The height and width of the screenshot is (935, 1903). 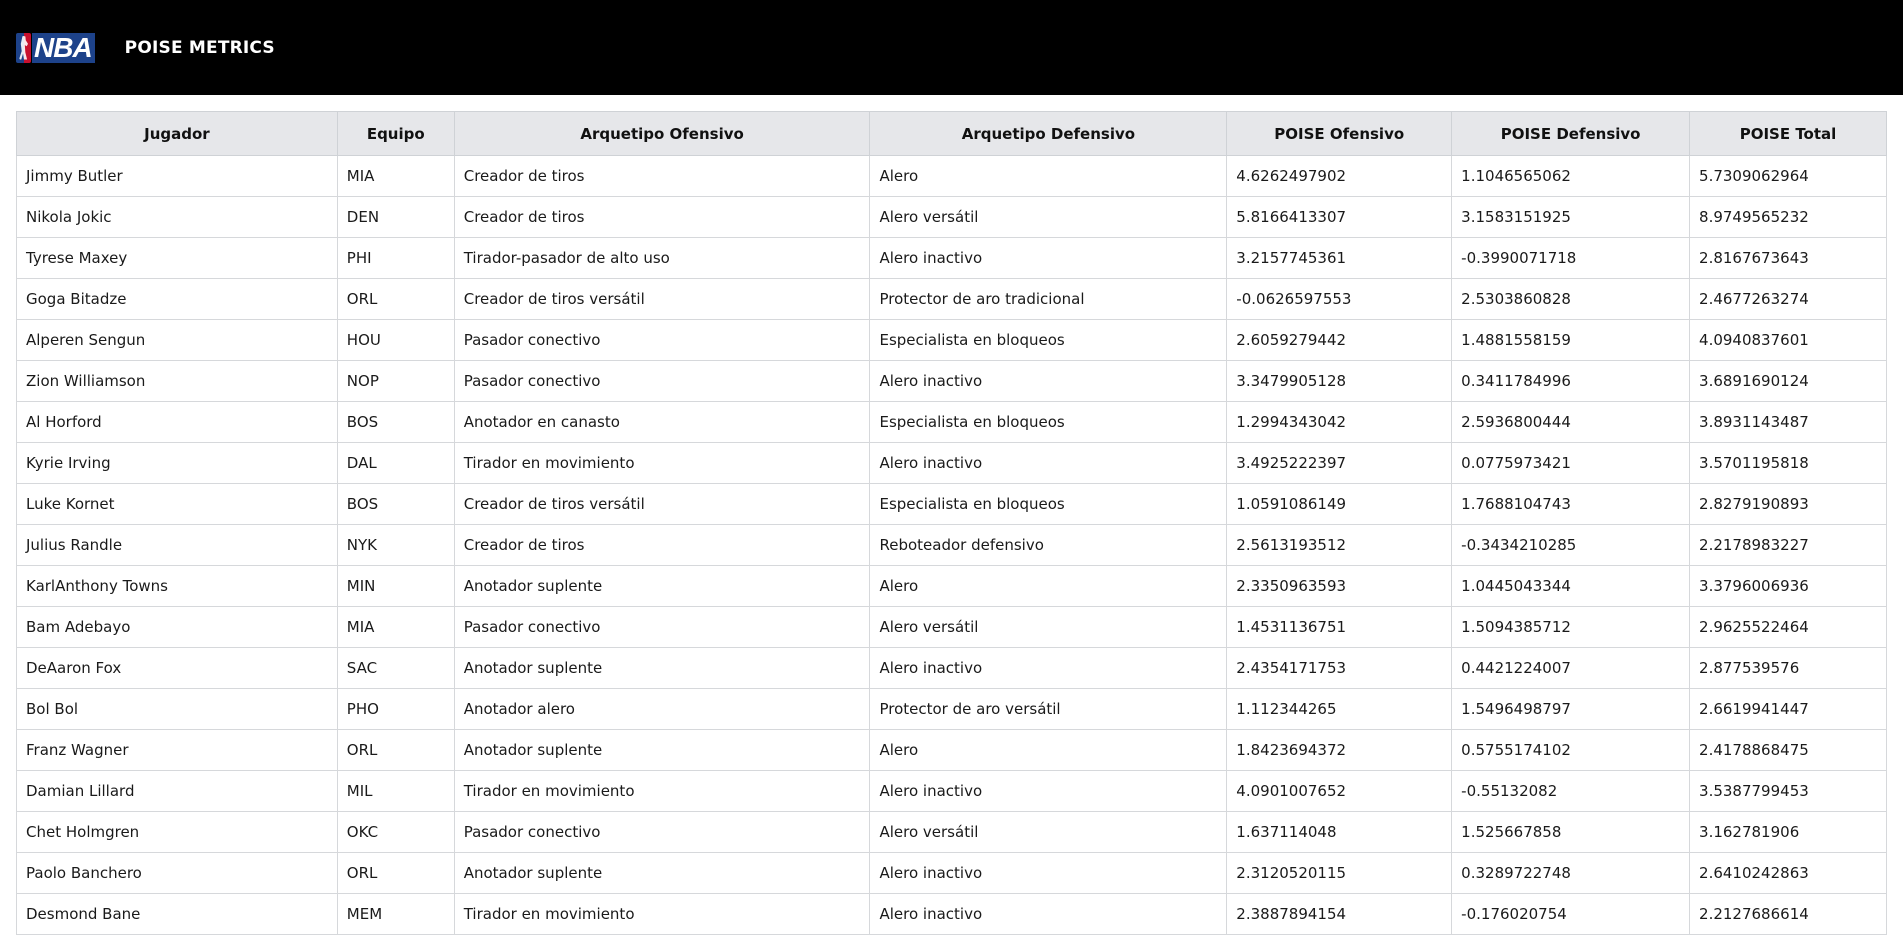 I want to click on cell-jugador: Goga Bitadze, so click(x=177, y=299).